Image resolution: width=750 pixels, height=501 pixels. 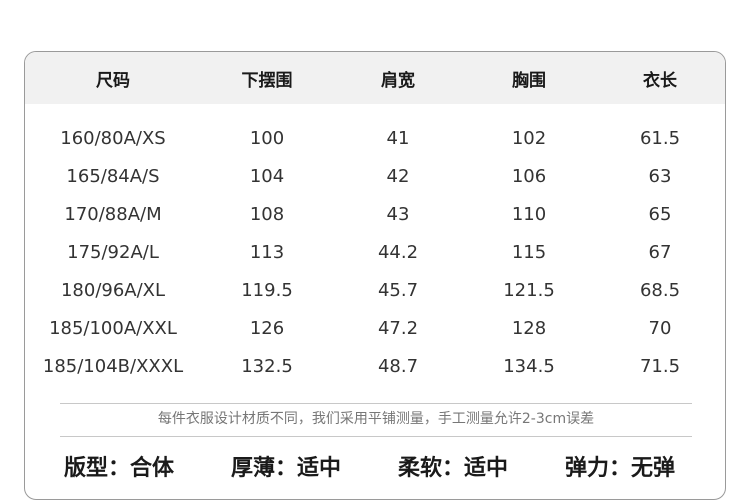 What do you see at coordinates (376, 419) in the screenshot?
I see `measurement-note: 每件衣服设计材质不同，我们采用平铺测量，手工测量允许2-3cm误差` at bounding box center [376, 419].